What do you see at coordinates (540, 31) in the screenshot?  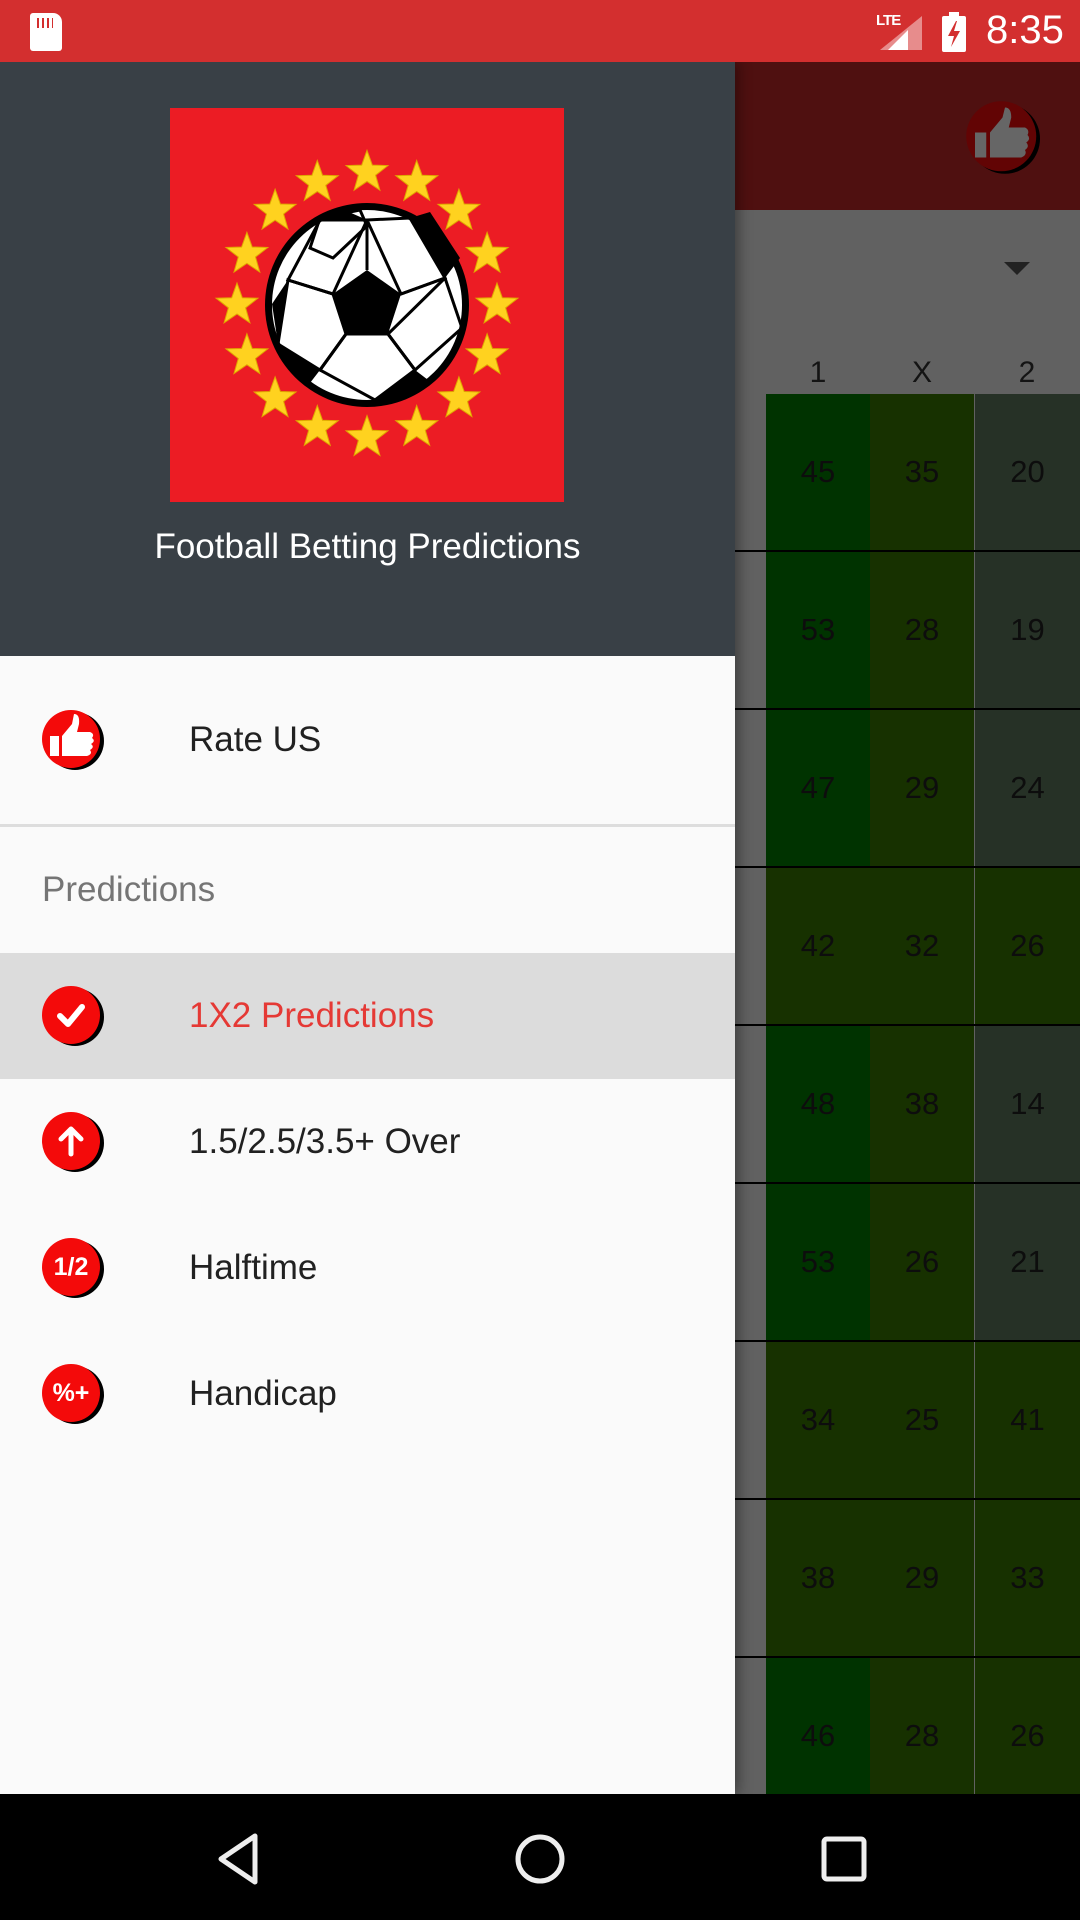 I see `status-bar: LTE 8:35` at bounding box center [540, 31].